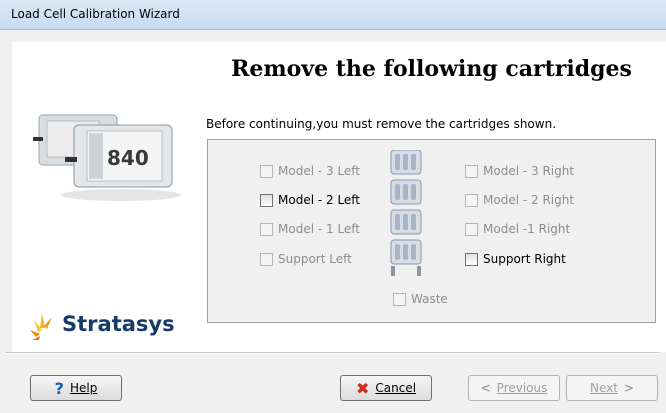  Describe the element at coordinates (319, 171) in the screenshot. I see `checkbox-label: Model - 3 Left` at that location.